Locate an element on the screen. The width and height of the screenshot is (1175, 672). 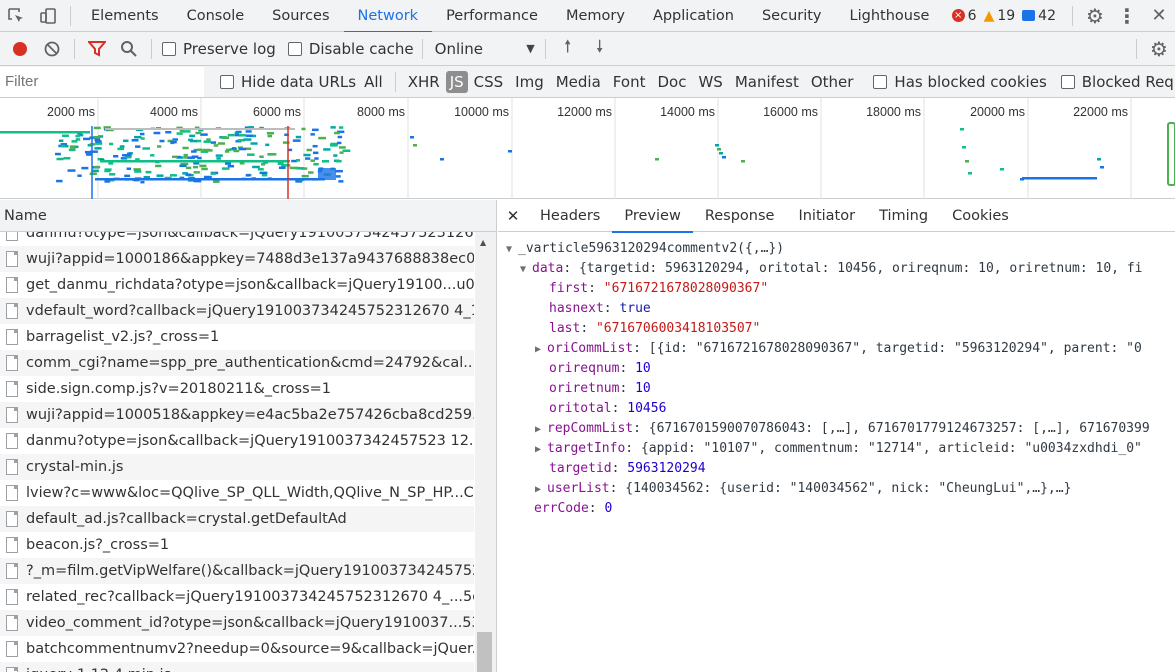
tab-console: Console is located at coordinates (216, 16).